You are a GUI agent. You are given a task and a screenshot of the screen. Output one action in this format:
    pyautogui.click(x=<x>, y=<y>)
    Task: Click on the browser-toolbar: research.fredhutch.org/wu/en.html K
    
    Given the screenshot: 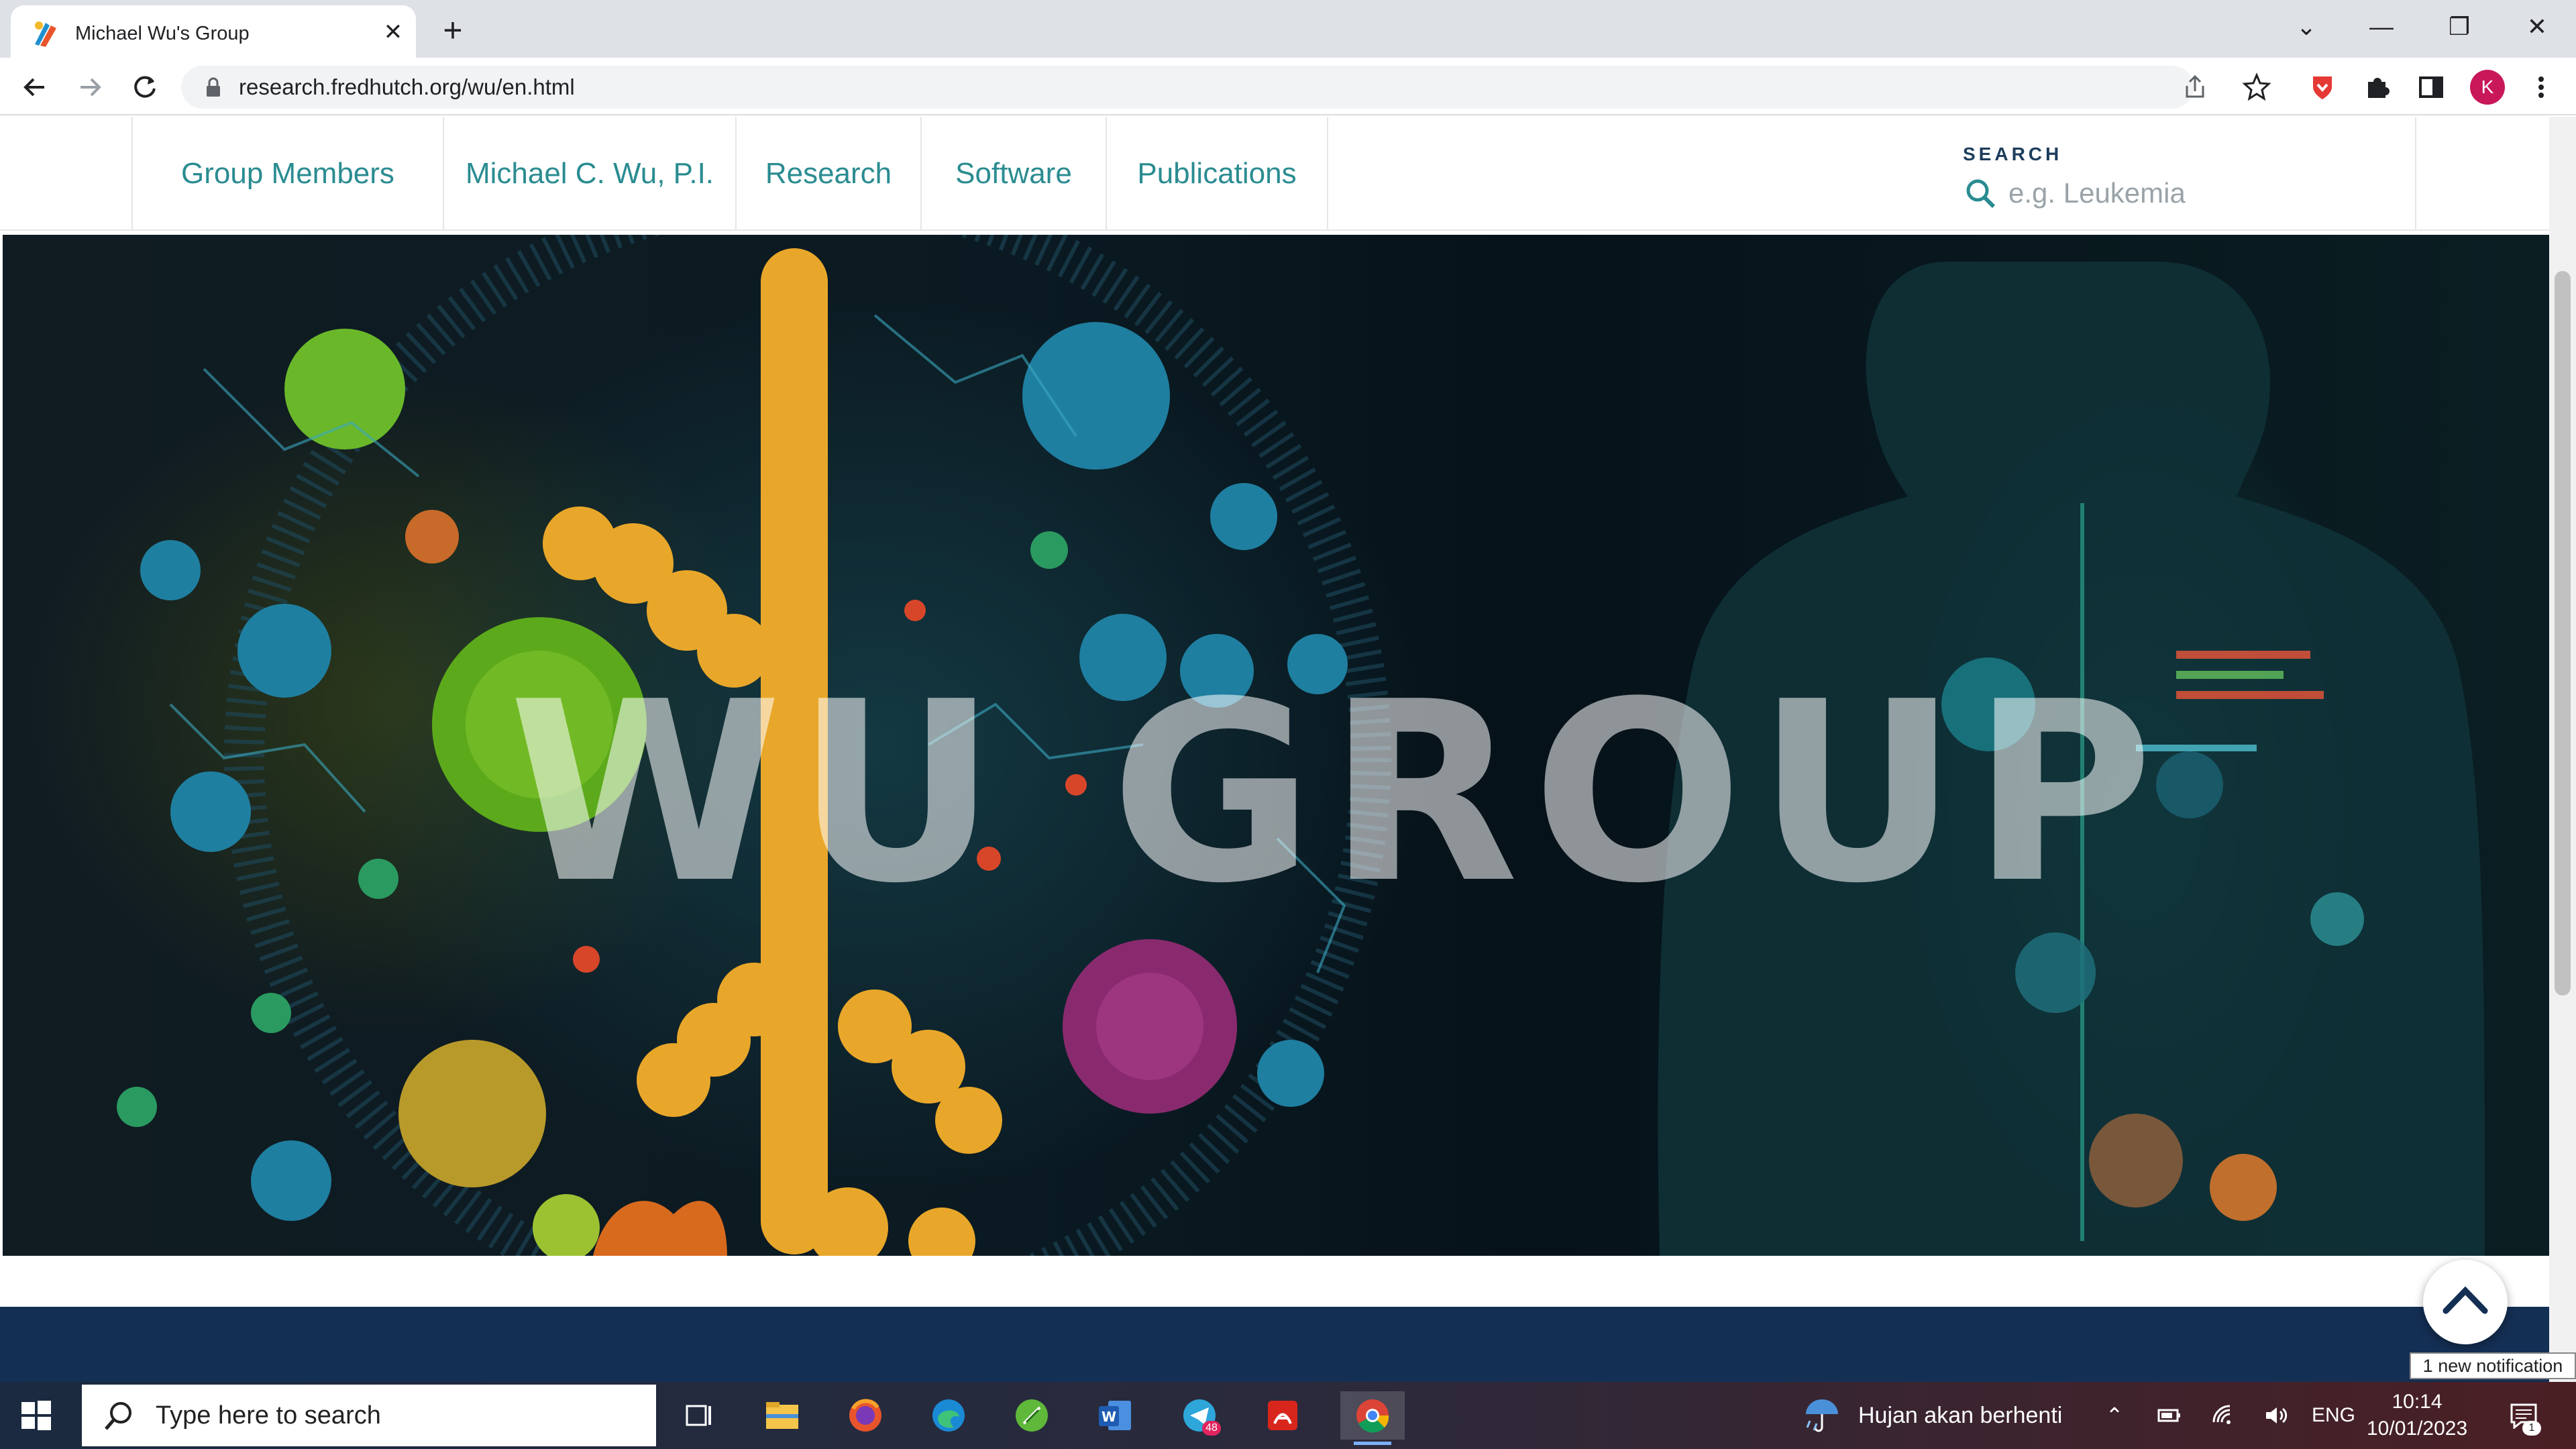 What is the action you would take?
    pyautogui.click(x=1288, y=86)
    